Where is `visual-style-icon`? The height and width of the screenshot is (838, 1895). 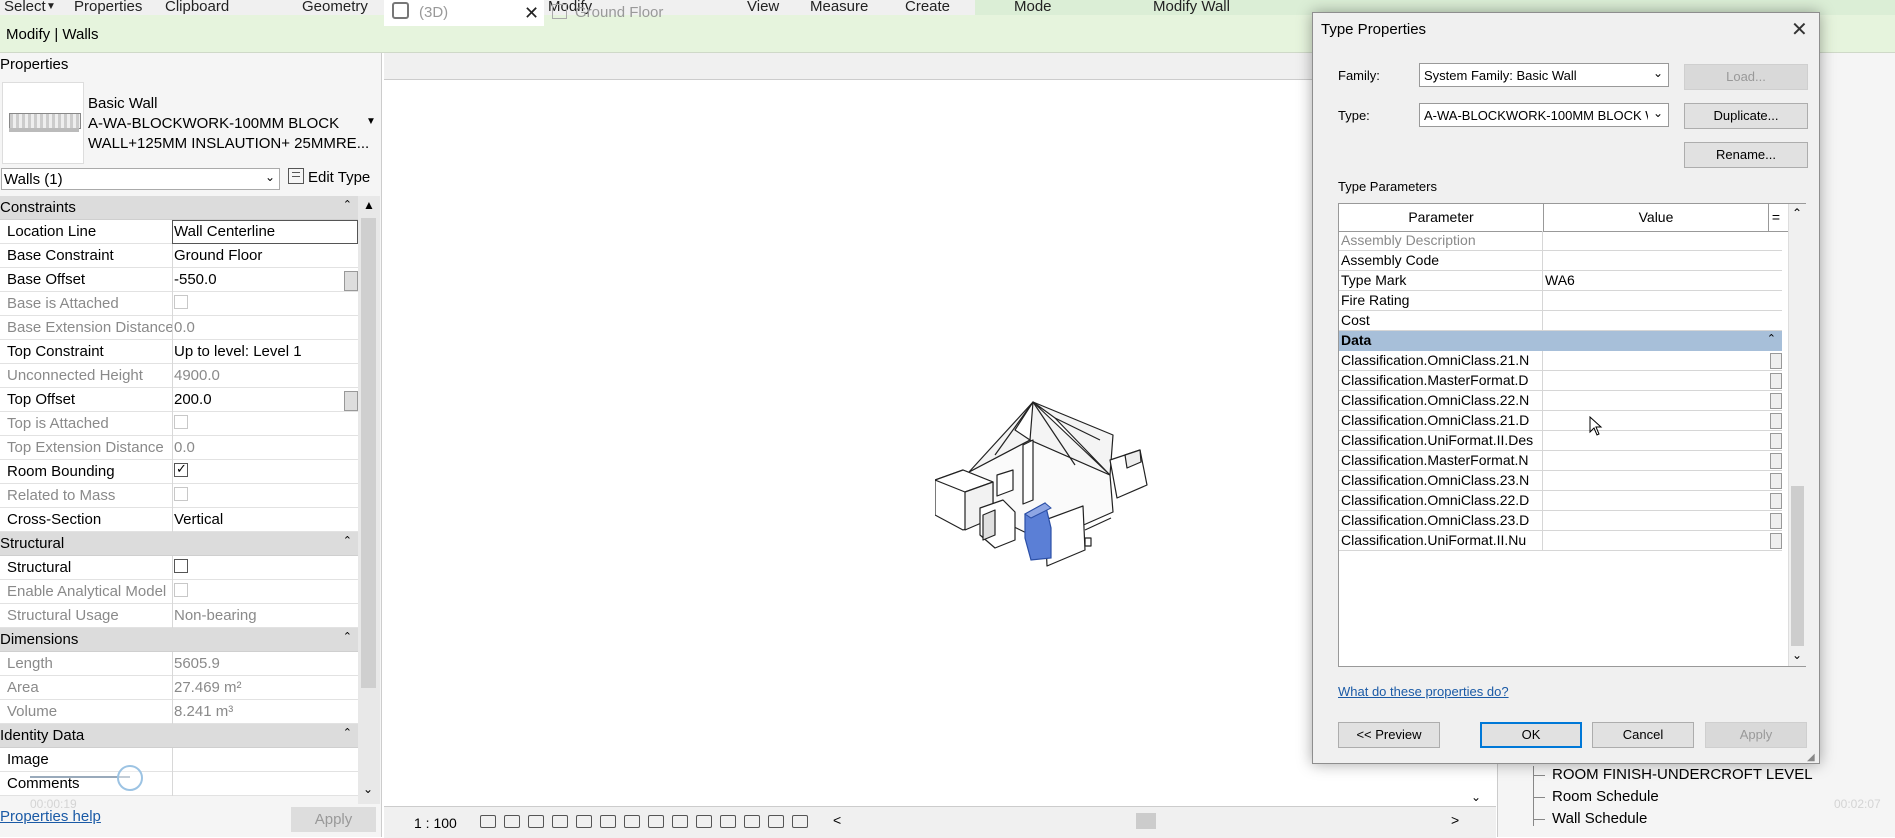 visual-style-icon is located at coordinates (512, 821).